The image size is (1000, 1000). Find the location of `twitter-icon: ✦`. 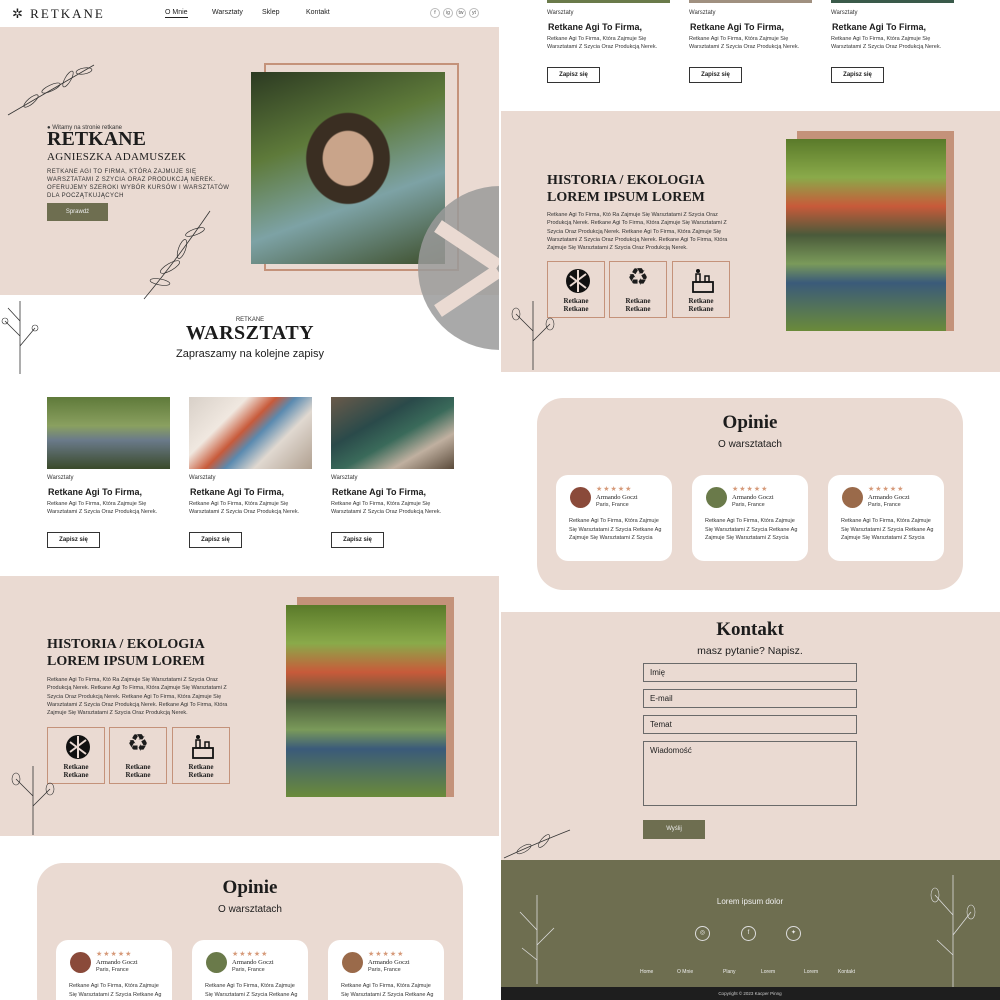

twitter-icon: ✦ is located at coordinates (793, 933).